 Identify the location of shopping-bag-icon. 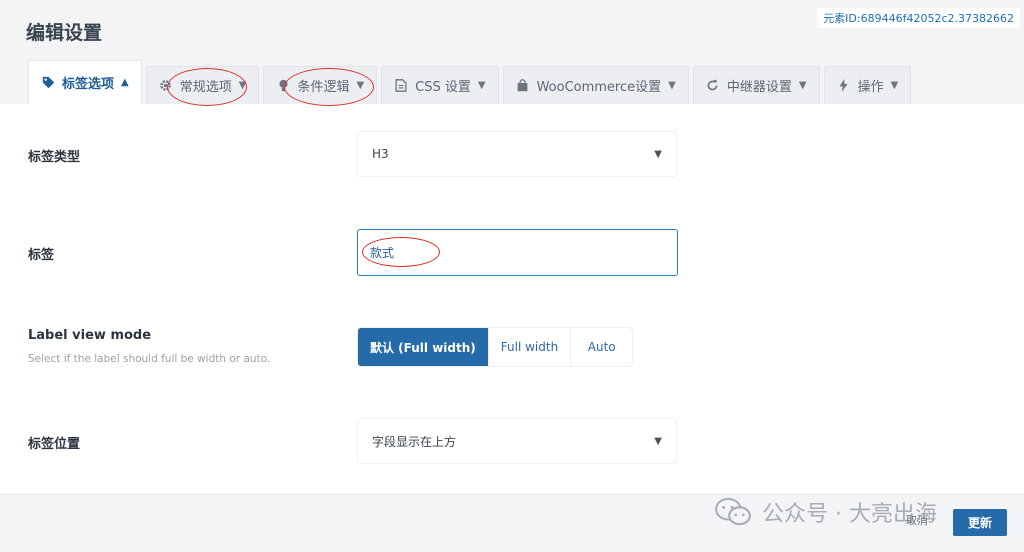
(523, 86).